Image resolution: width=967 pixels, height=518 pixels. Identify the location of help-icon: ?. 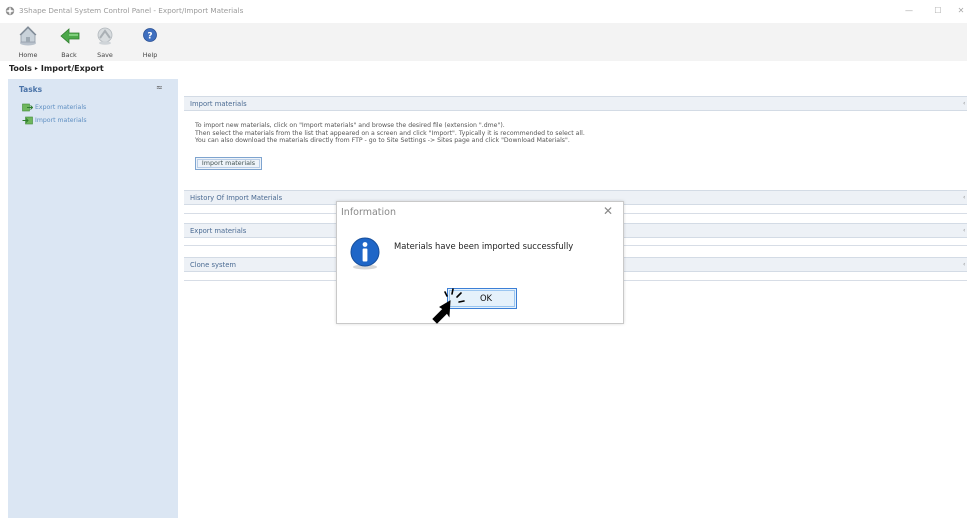
(150, 35).